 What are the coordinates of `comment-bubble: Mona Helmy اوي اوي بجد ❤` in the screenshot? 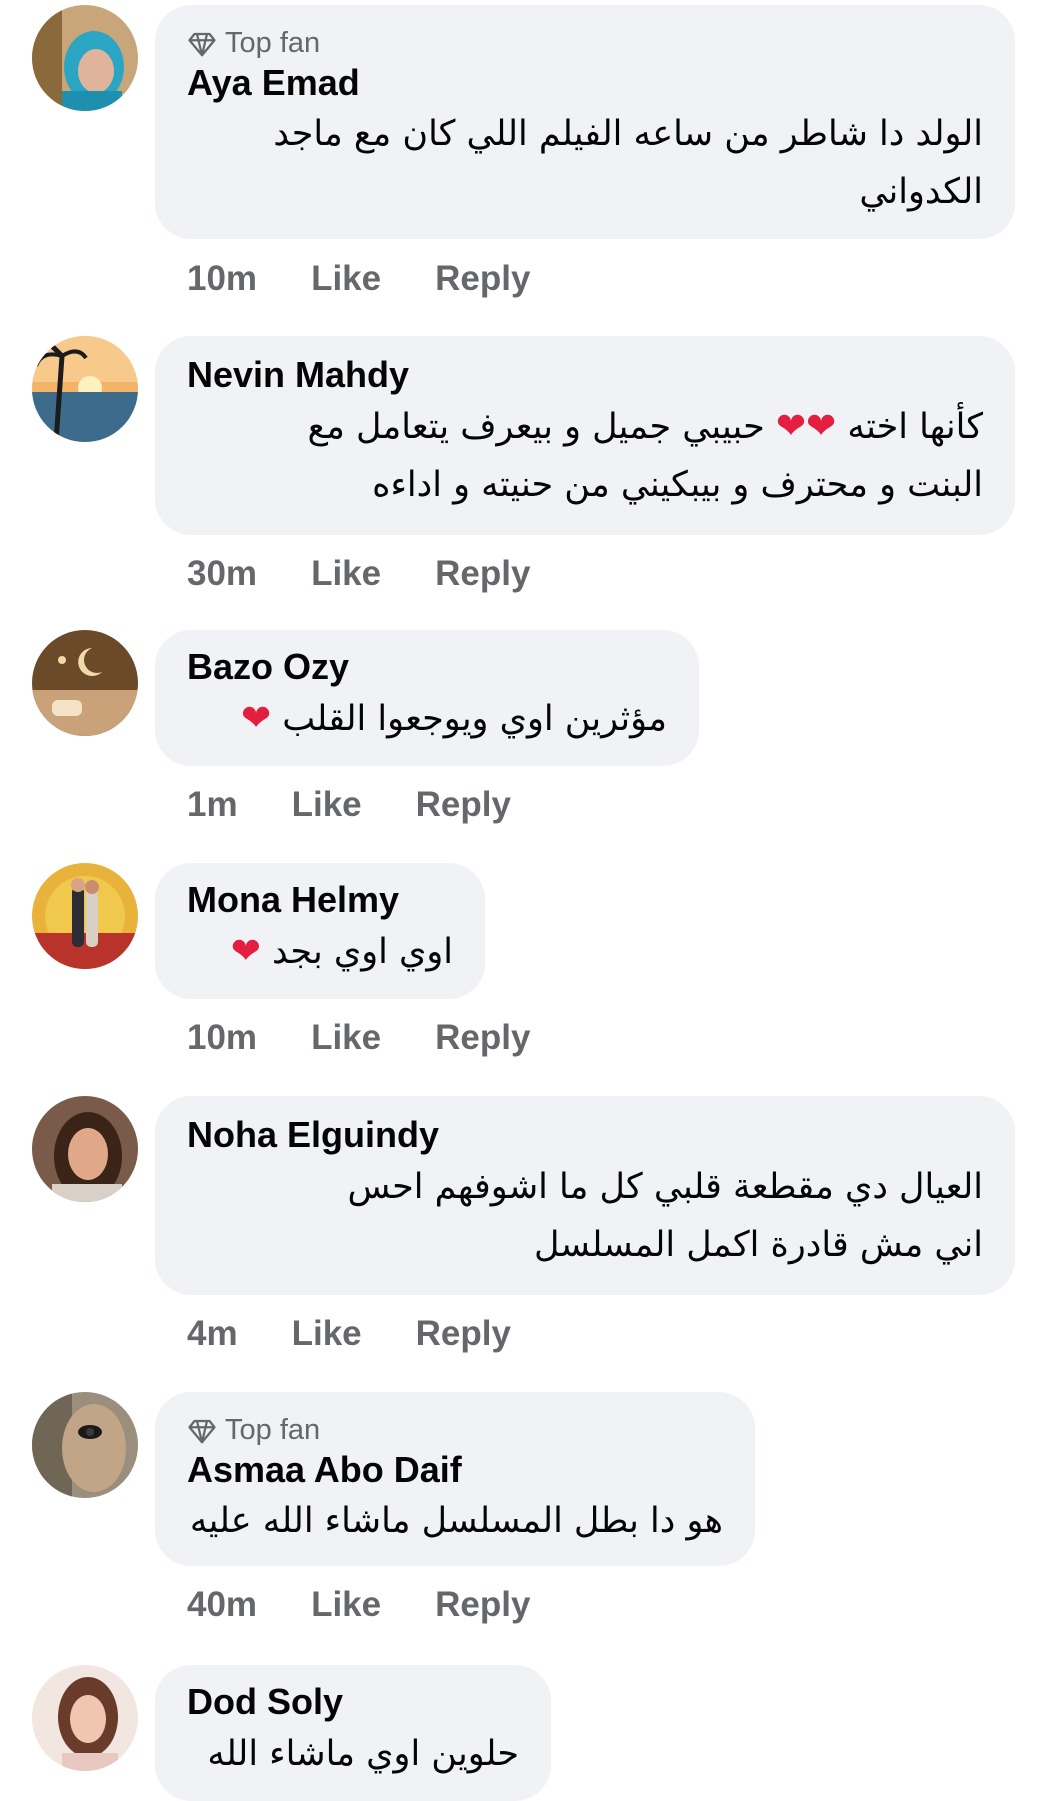 It's located at (320, 931).